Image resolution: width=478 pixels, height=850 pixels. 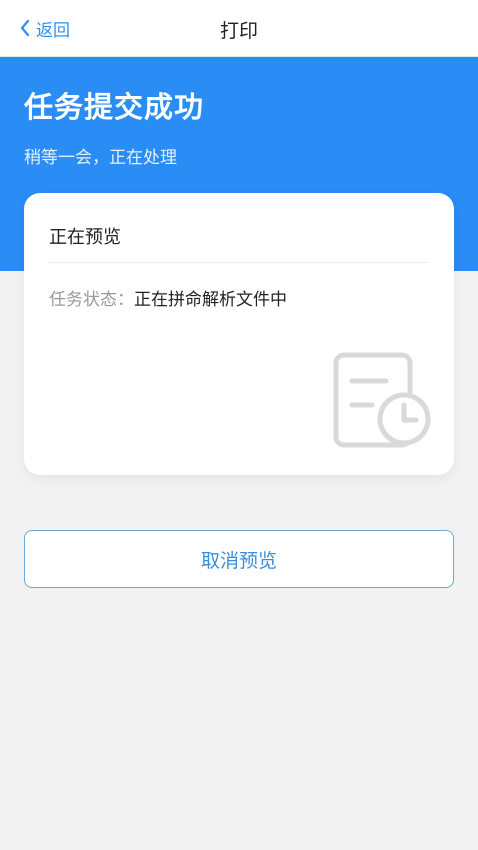 What do you see at coordinates (238, 31) in the screenshot?
I see `page-title: 打印` at bounding box center [238, 31].